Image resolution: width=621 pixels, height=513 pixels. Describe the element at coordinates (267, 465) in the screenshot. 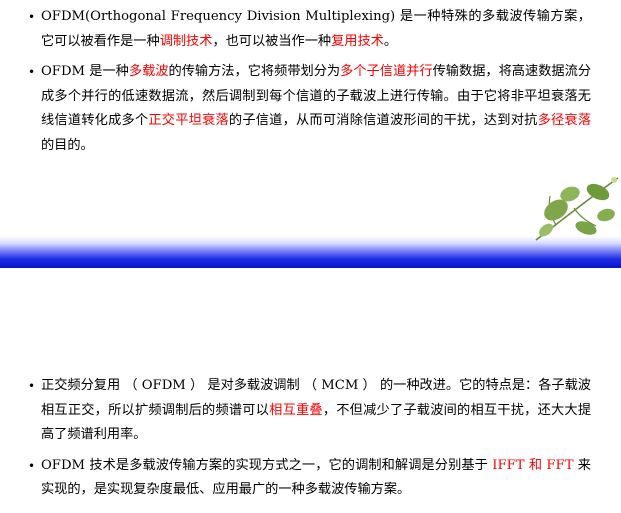

I see `bullet-text: OFDM 技术是多载波传输方案的实现方式之一，它的调制和解调是分别基于` at that location.